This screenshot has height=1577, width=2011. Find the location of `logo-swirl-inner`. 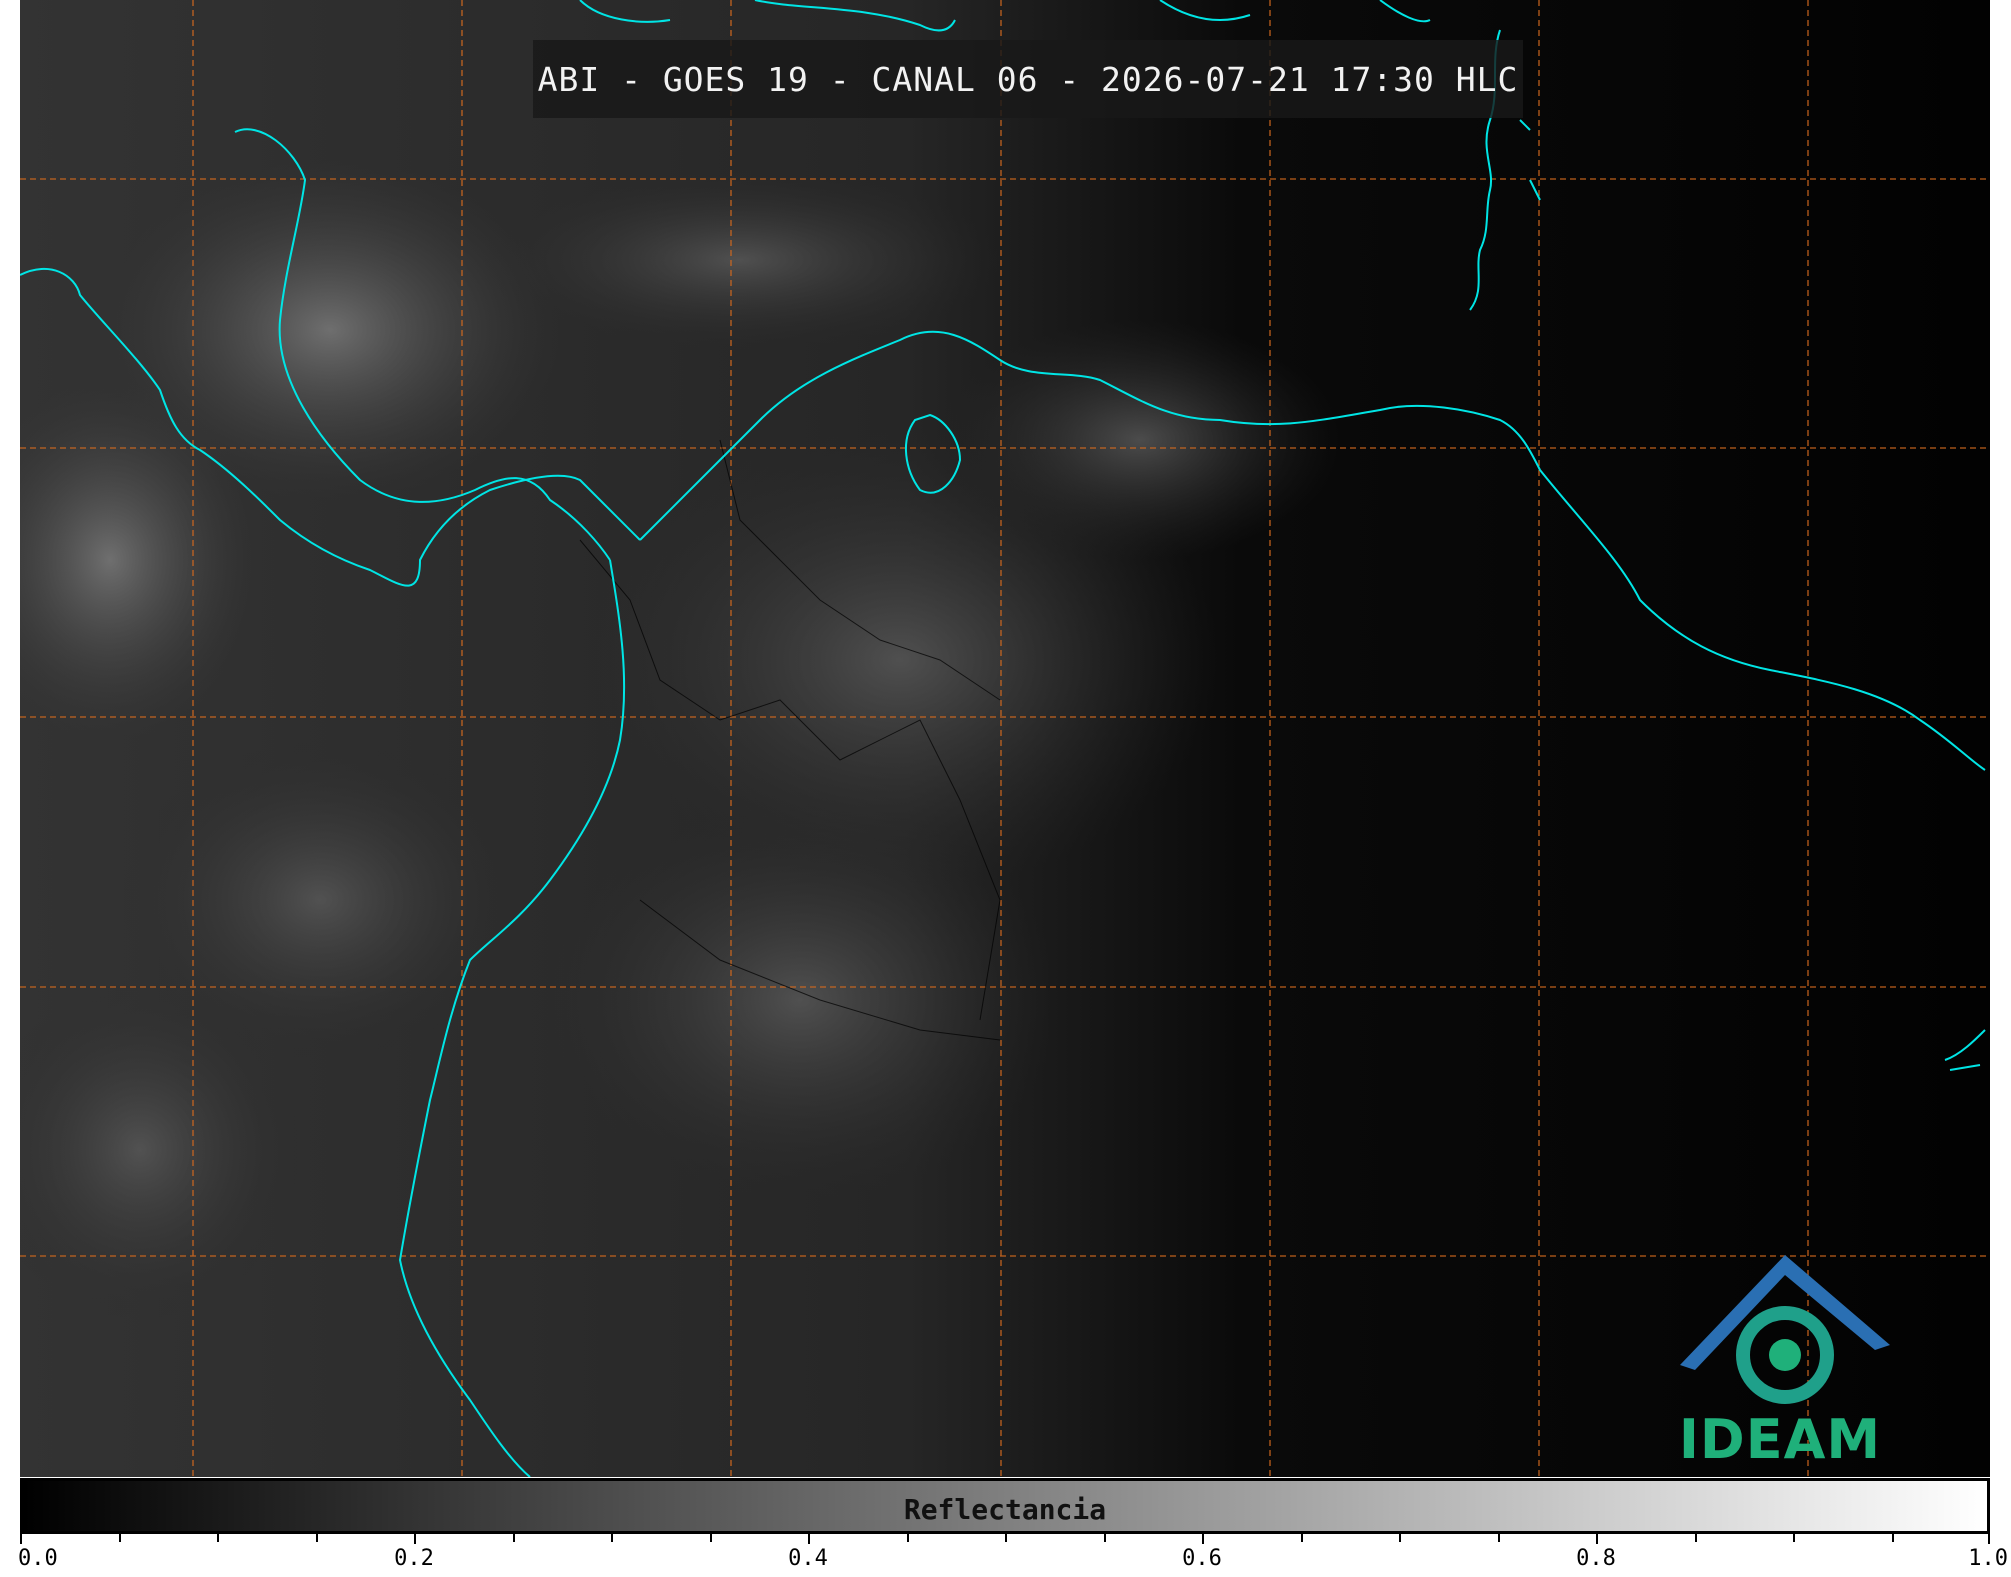

logo-swirl-inner is located at coordinates (1785, 1355).